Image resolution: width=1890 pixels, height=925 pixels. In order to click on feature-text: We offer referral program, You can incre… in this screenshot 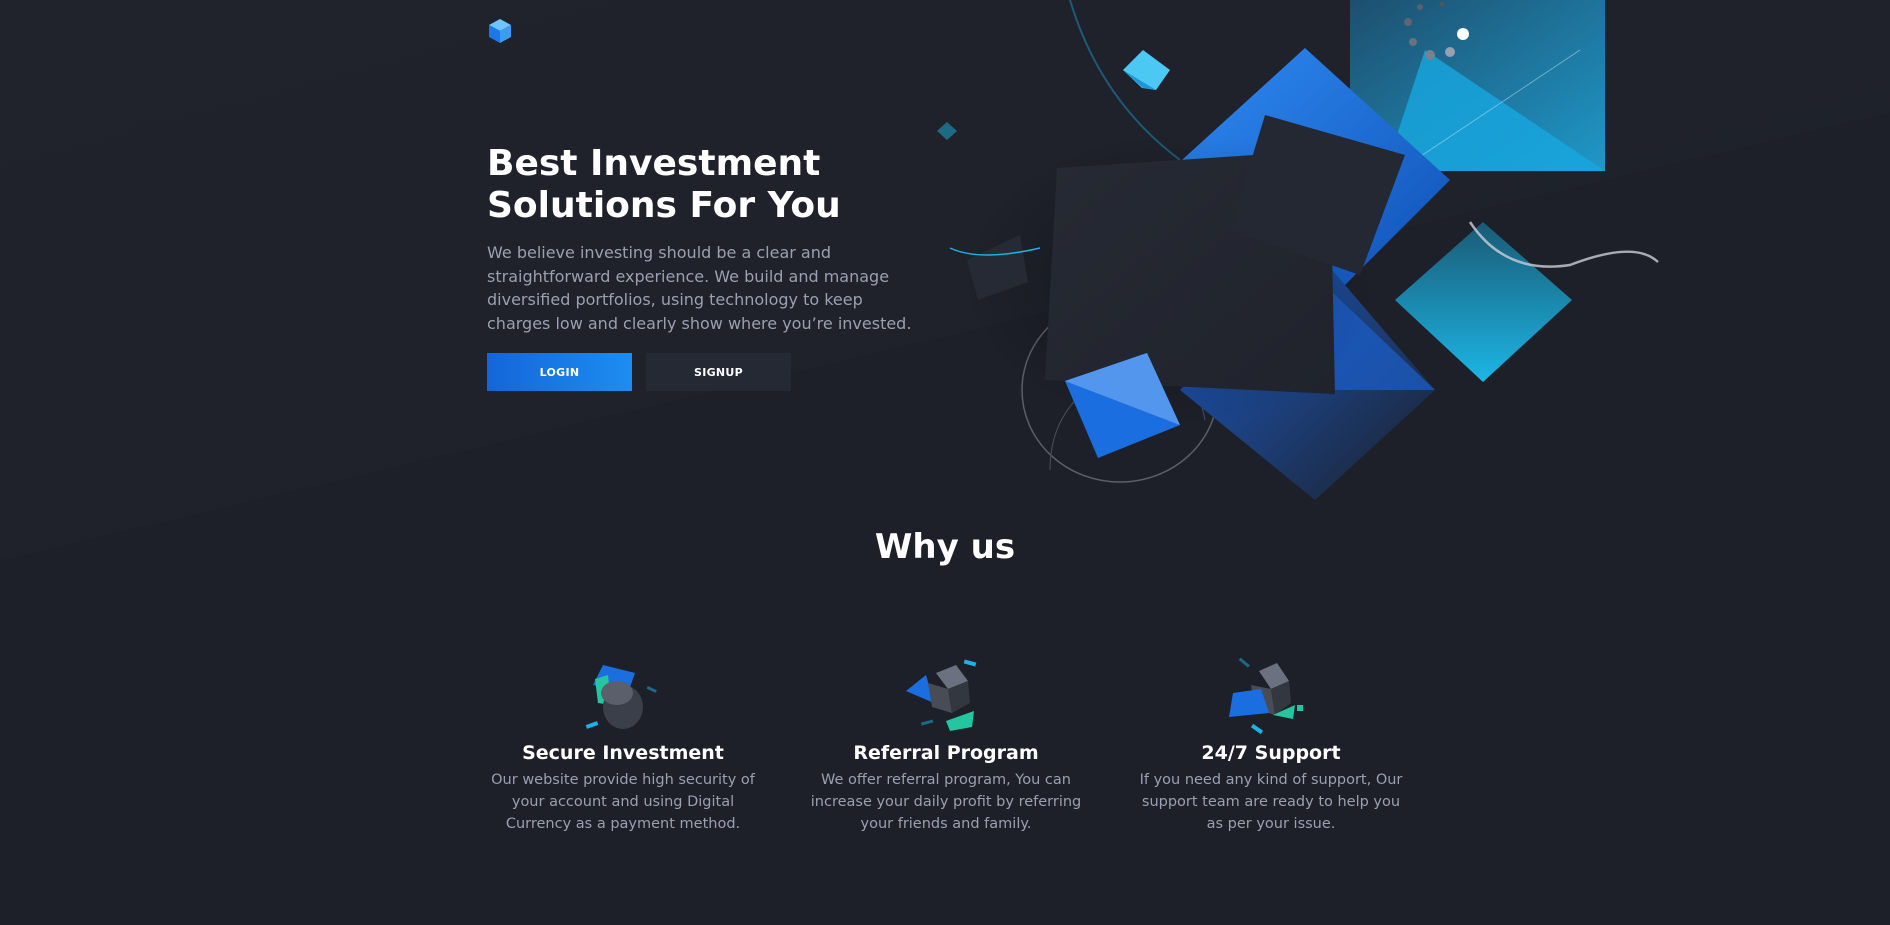, I will do `click(946, 802)`.